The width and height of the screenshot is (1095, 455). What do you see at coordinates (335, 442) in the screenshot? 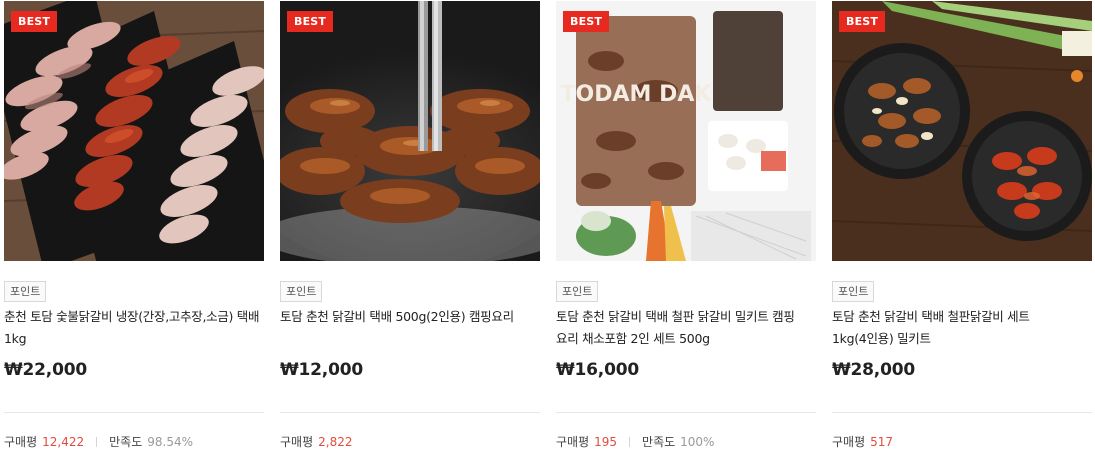
I see `review-count: 2,822` at bounding box center [335, 442].